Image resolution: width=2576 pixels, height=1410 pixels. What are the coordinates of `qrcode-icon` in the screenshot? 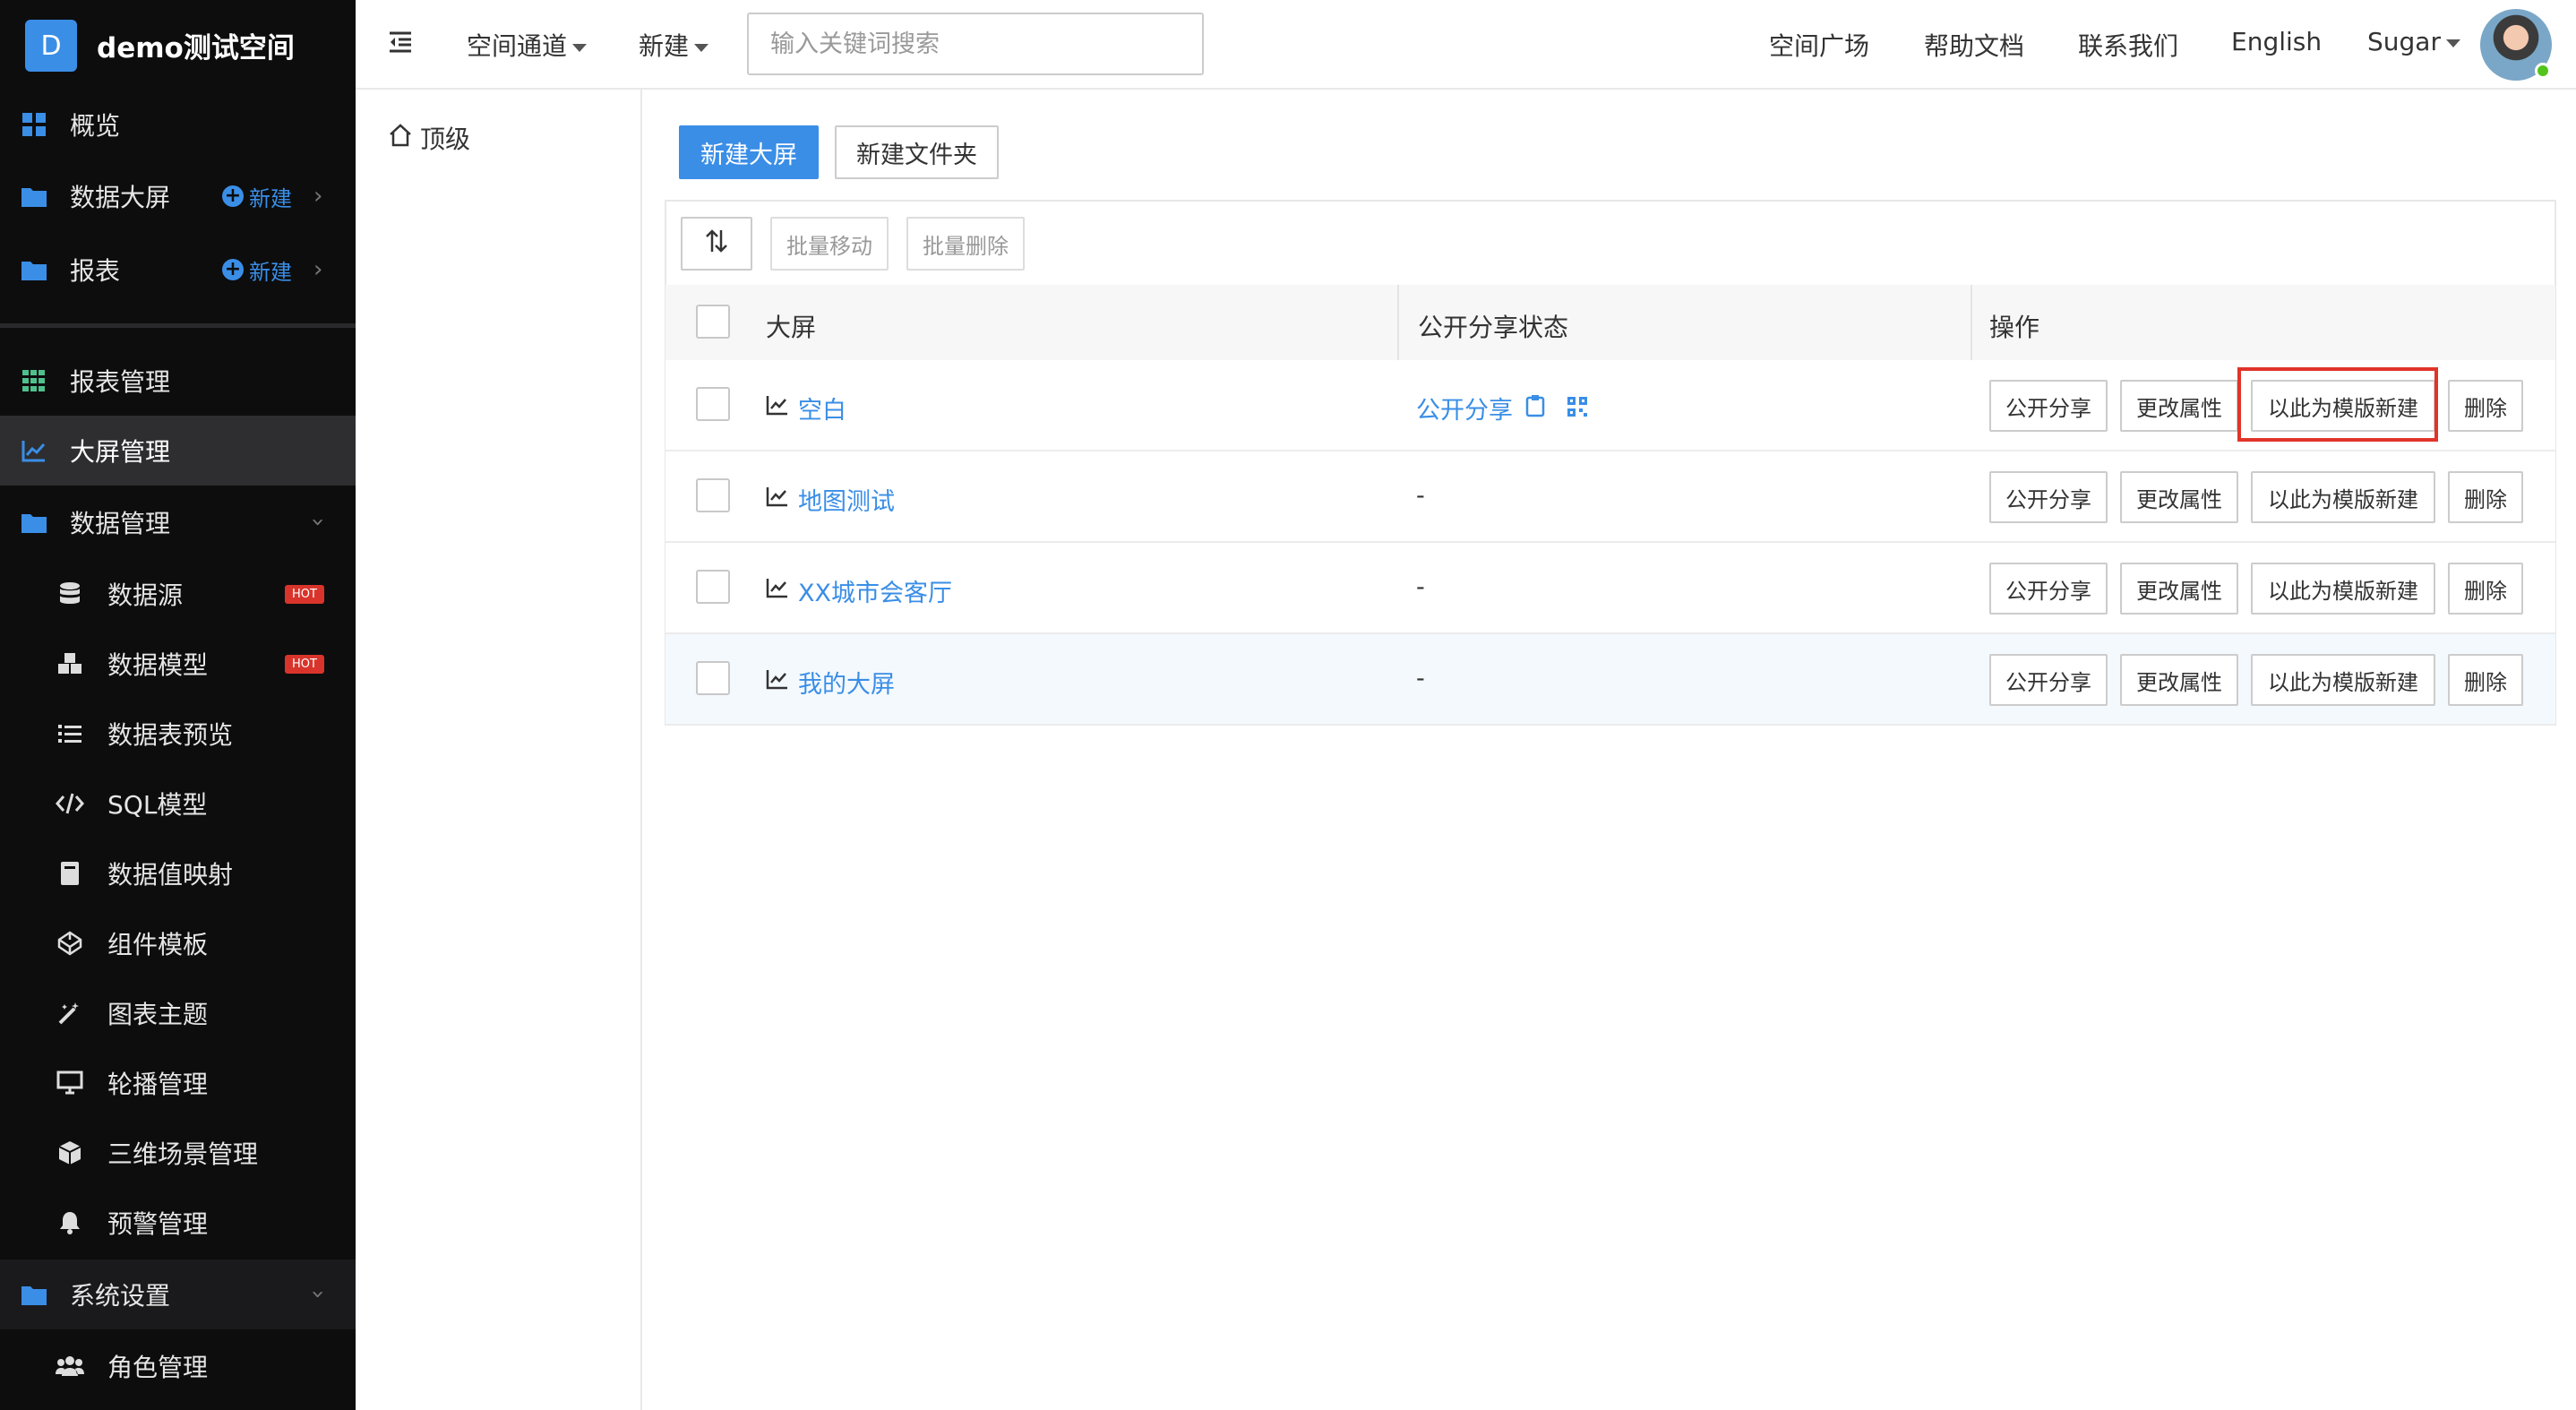 It's located at (1577, 408).